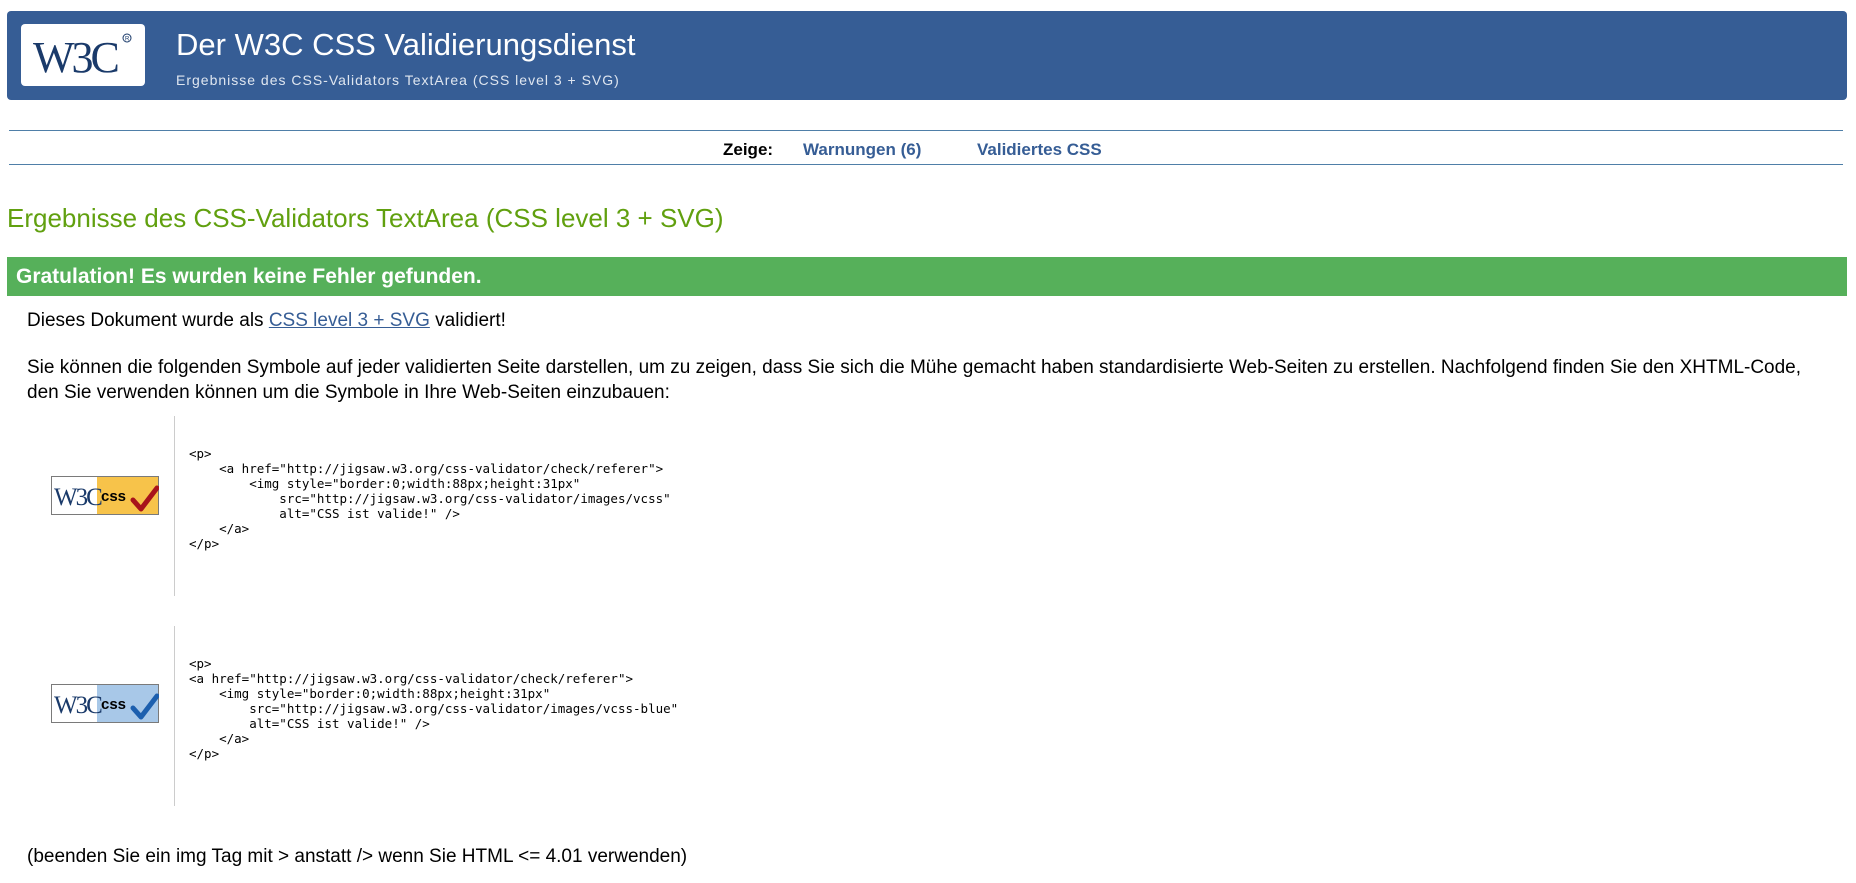 This screenshot has width=1856, height=883. What do you see at coordinates (75, 57) in the screenshot?
I see `w3c-logo-text: W3C` at bounding box center [75, 57].